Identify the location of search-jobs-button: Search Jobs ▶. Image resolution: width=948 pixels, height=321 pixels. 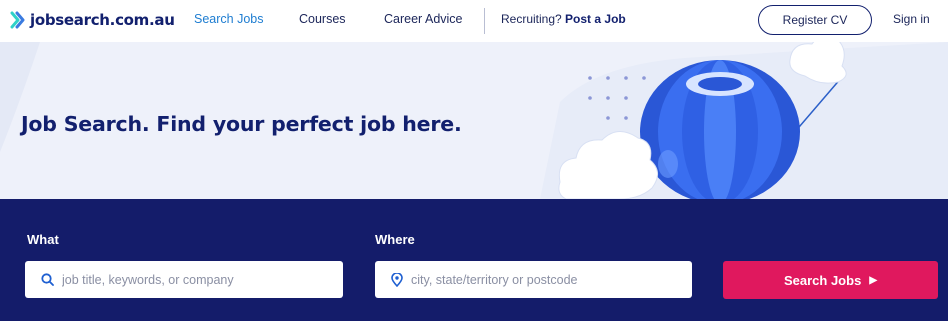
(830, 280).